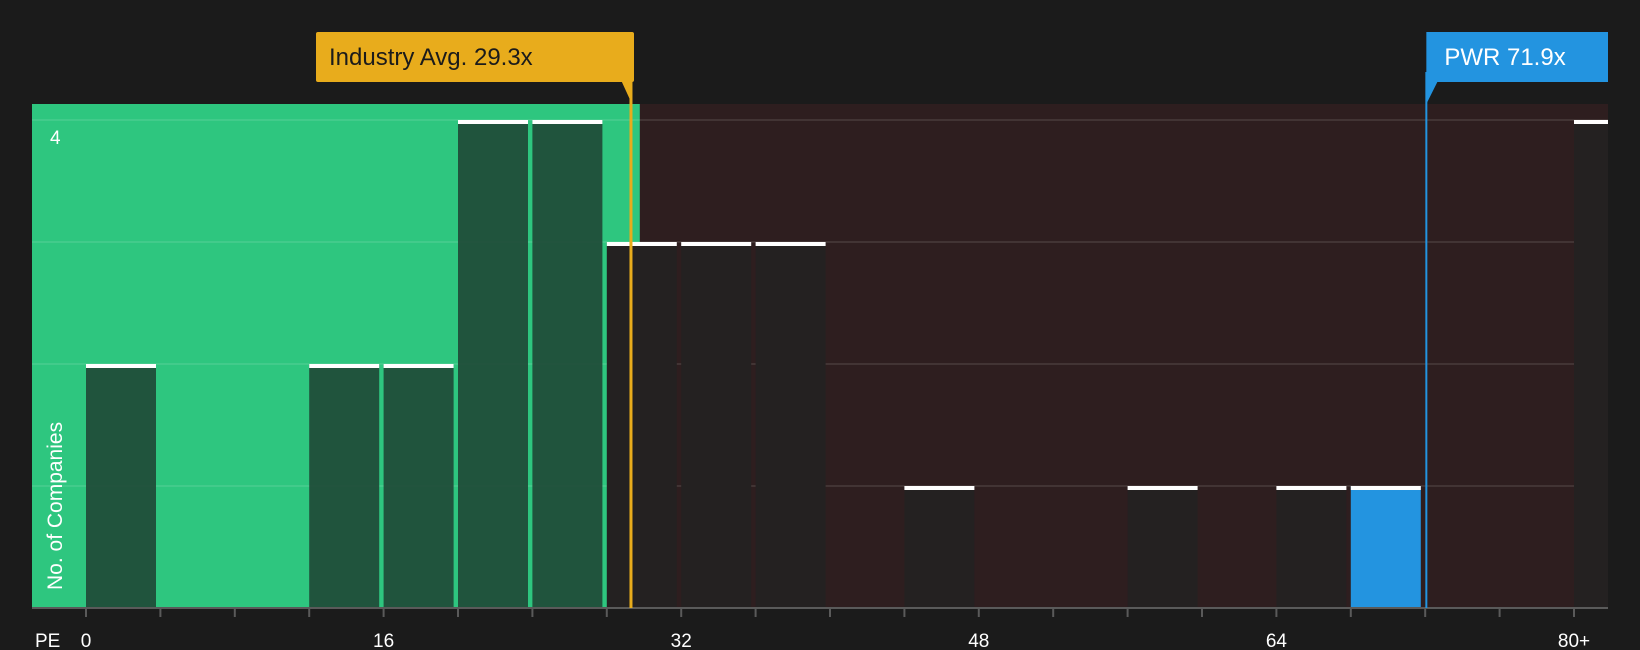  Describe the element at coordinates (86, 640) in the screenshot. I see `x-axis-tick-label: 0` at that location.